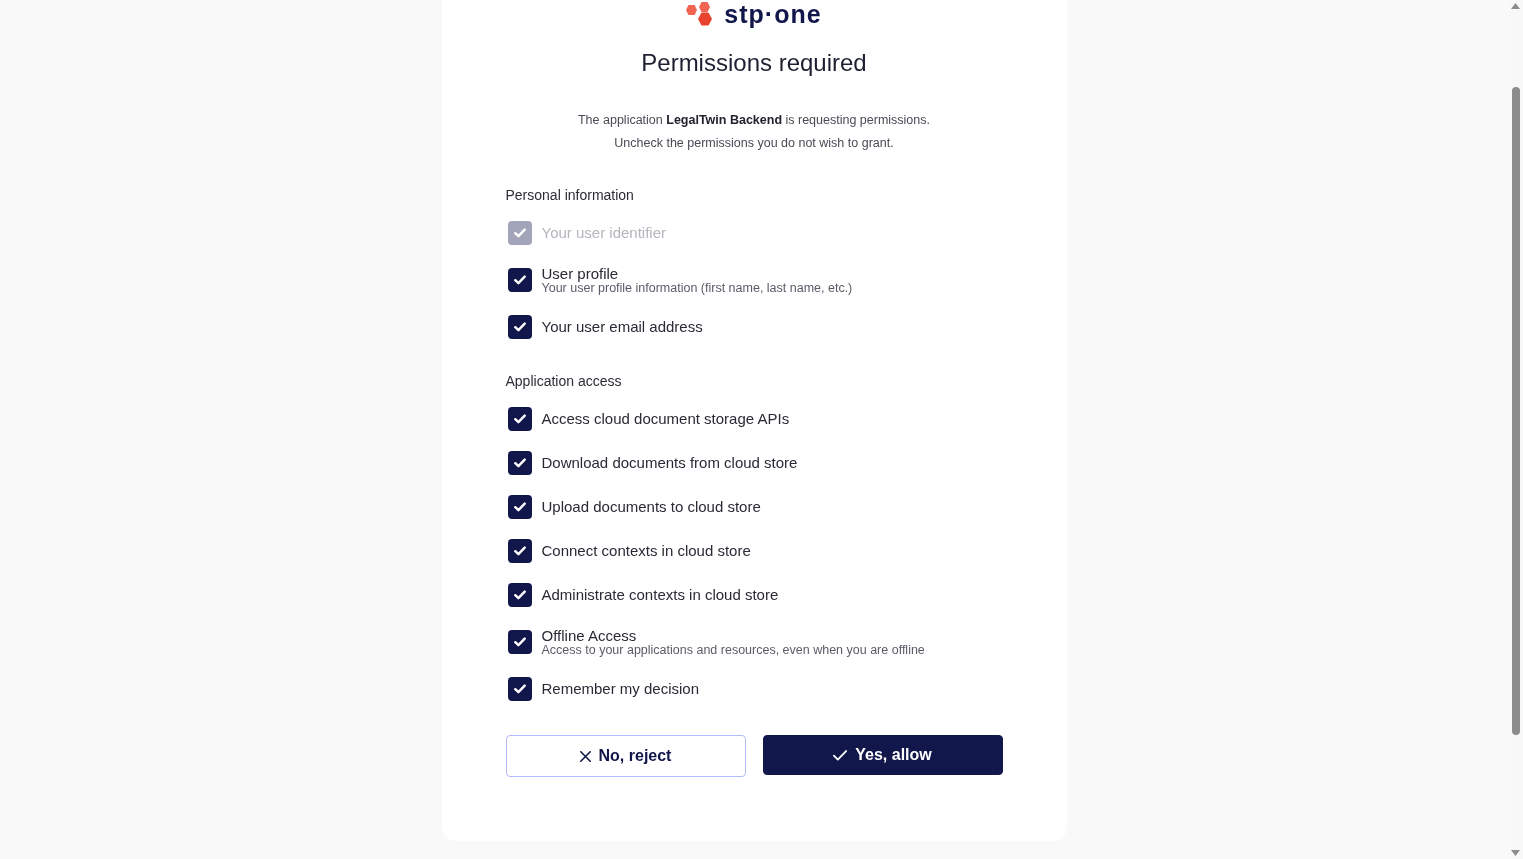  What do you see at coordinates (625, 756) in the screenshot?
I see `reject-button: No, reject` at bounding box center [625, 756].